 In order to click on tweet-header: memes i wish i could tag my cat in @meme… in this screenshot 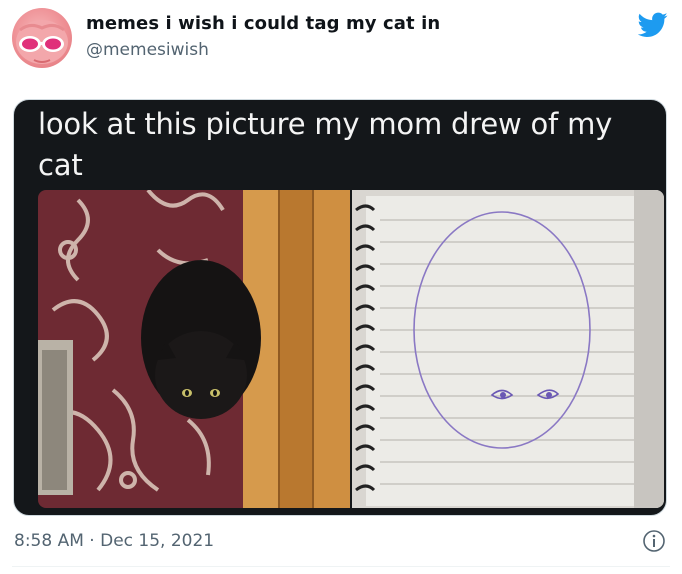, I will do `click(341, 38)`.